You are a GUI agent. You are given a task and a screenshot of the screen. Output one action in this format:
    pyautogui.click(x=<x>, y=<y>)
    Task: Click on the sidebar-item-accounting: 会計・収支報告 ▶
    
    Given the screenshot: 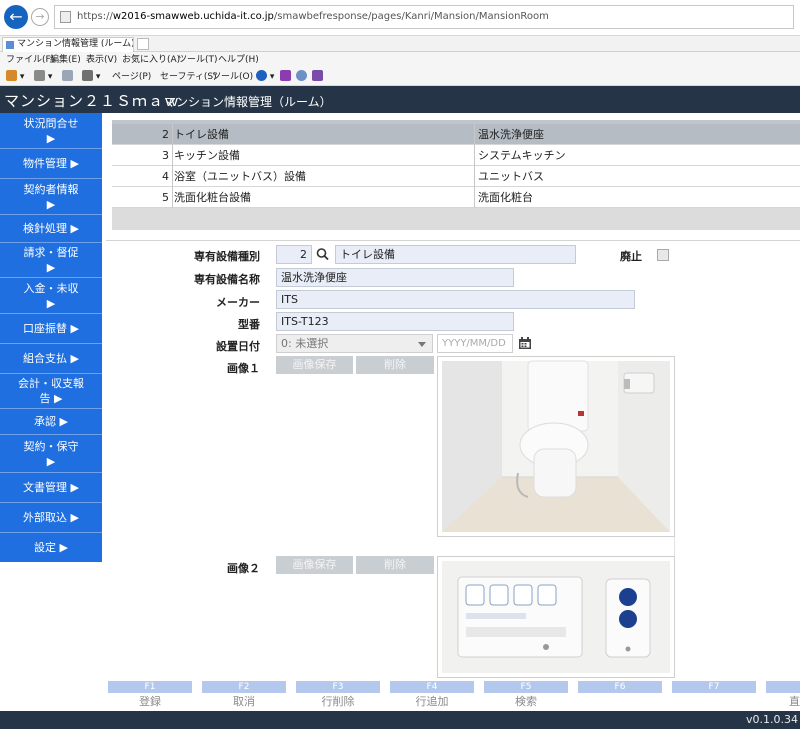 What is the action you would take?
    pyautogui.click(x=51, y=391)
    